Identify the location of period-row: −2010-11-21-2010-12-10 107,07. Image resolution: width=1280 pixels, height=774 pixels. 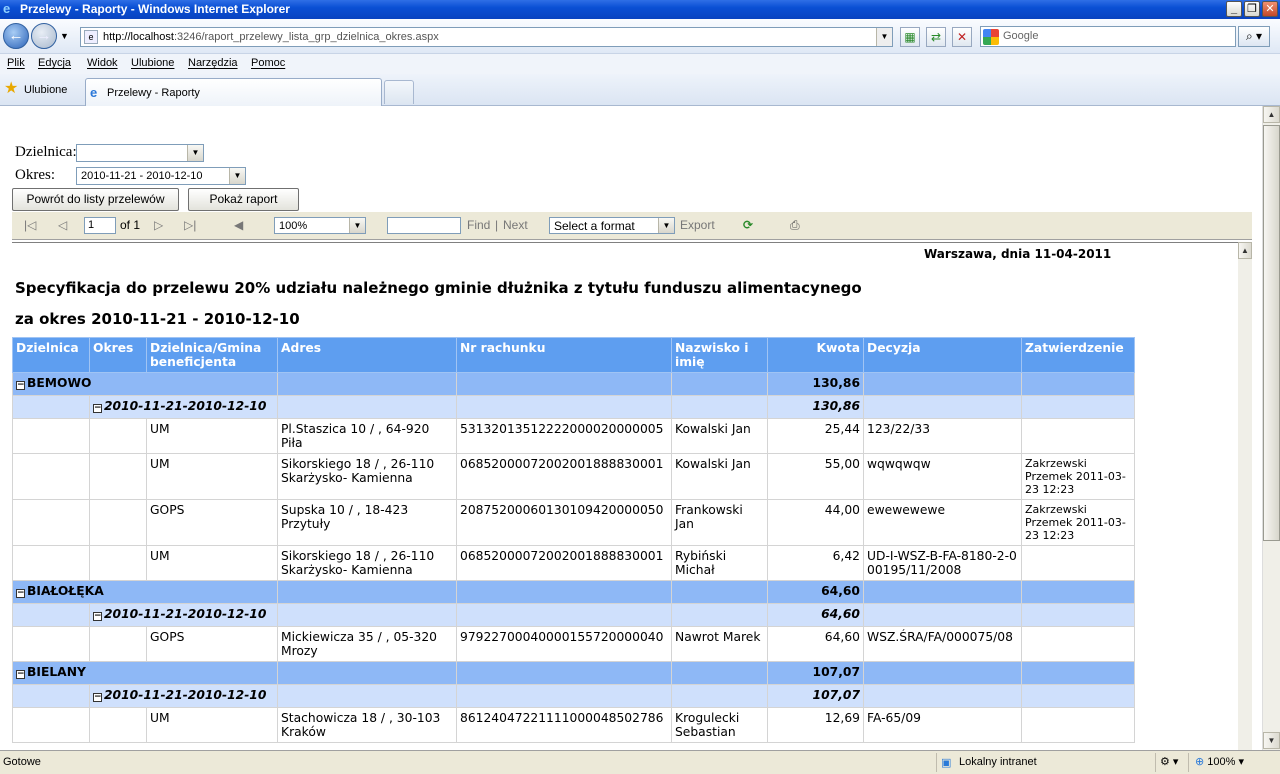
(573, 696).